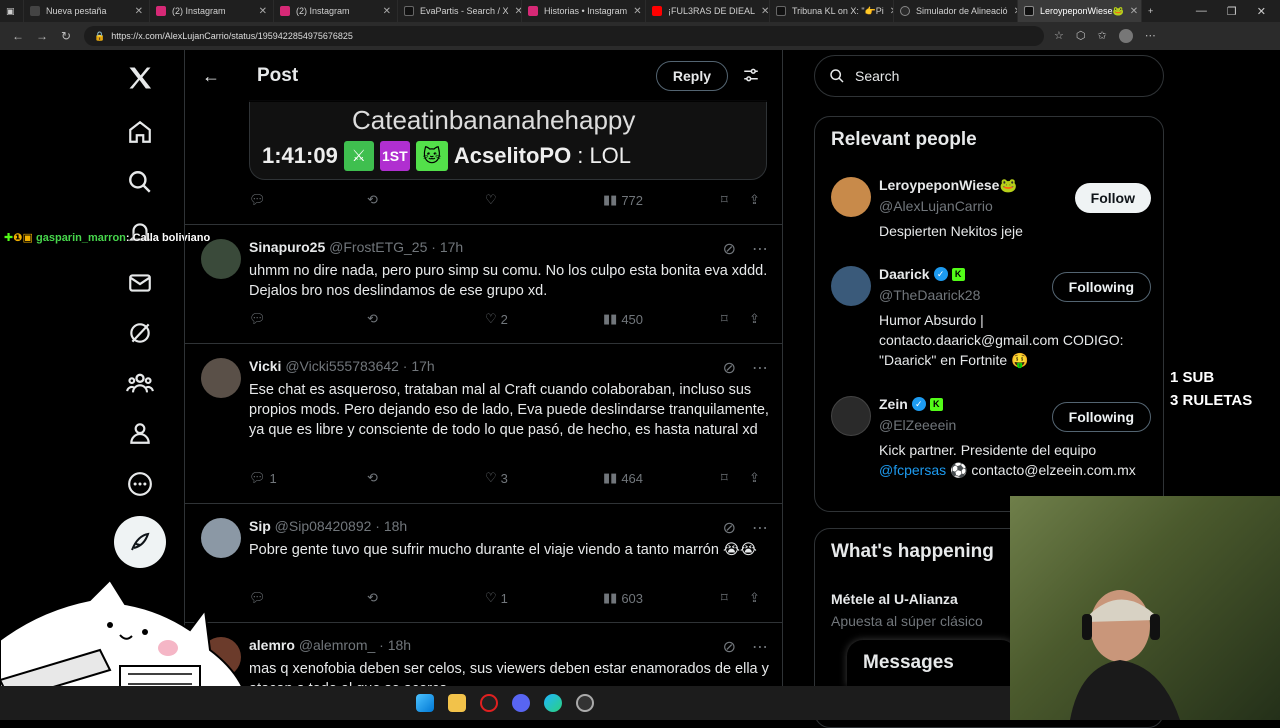 The height and width of the screenshot is (728, 1280). What do you see at coordinates (272, 645) in the screenshot?
I see `tweet-author-name: alemro` at bounding box center [272, 645].